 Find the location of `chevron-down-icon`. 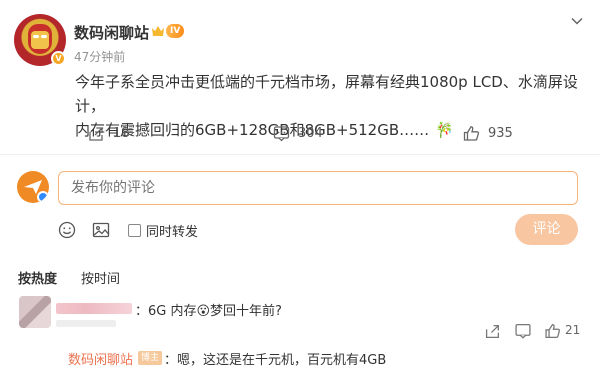

chevron-down-icon is located at coordinates (577, 21).